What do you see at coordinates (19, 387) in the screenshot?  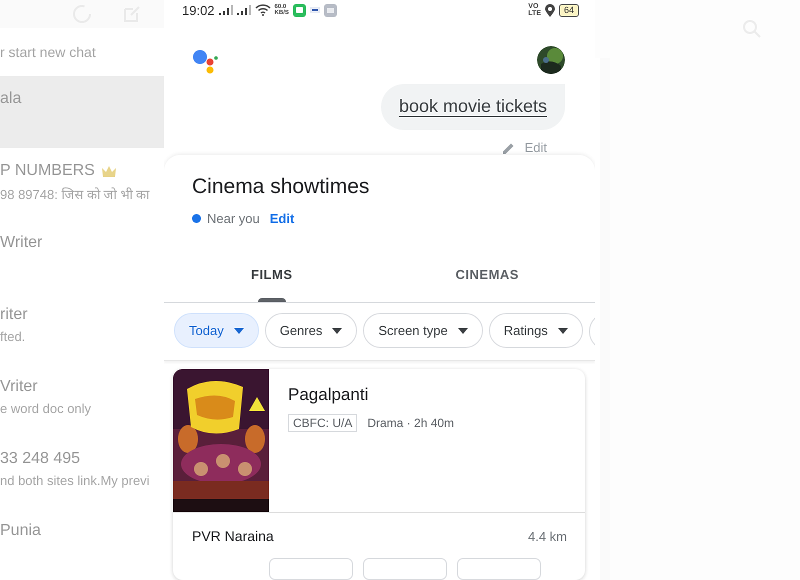 I see `chat-title: Vriter` at bounding box center [19, 387].